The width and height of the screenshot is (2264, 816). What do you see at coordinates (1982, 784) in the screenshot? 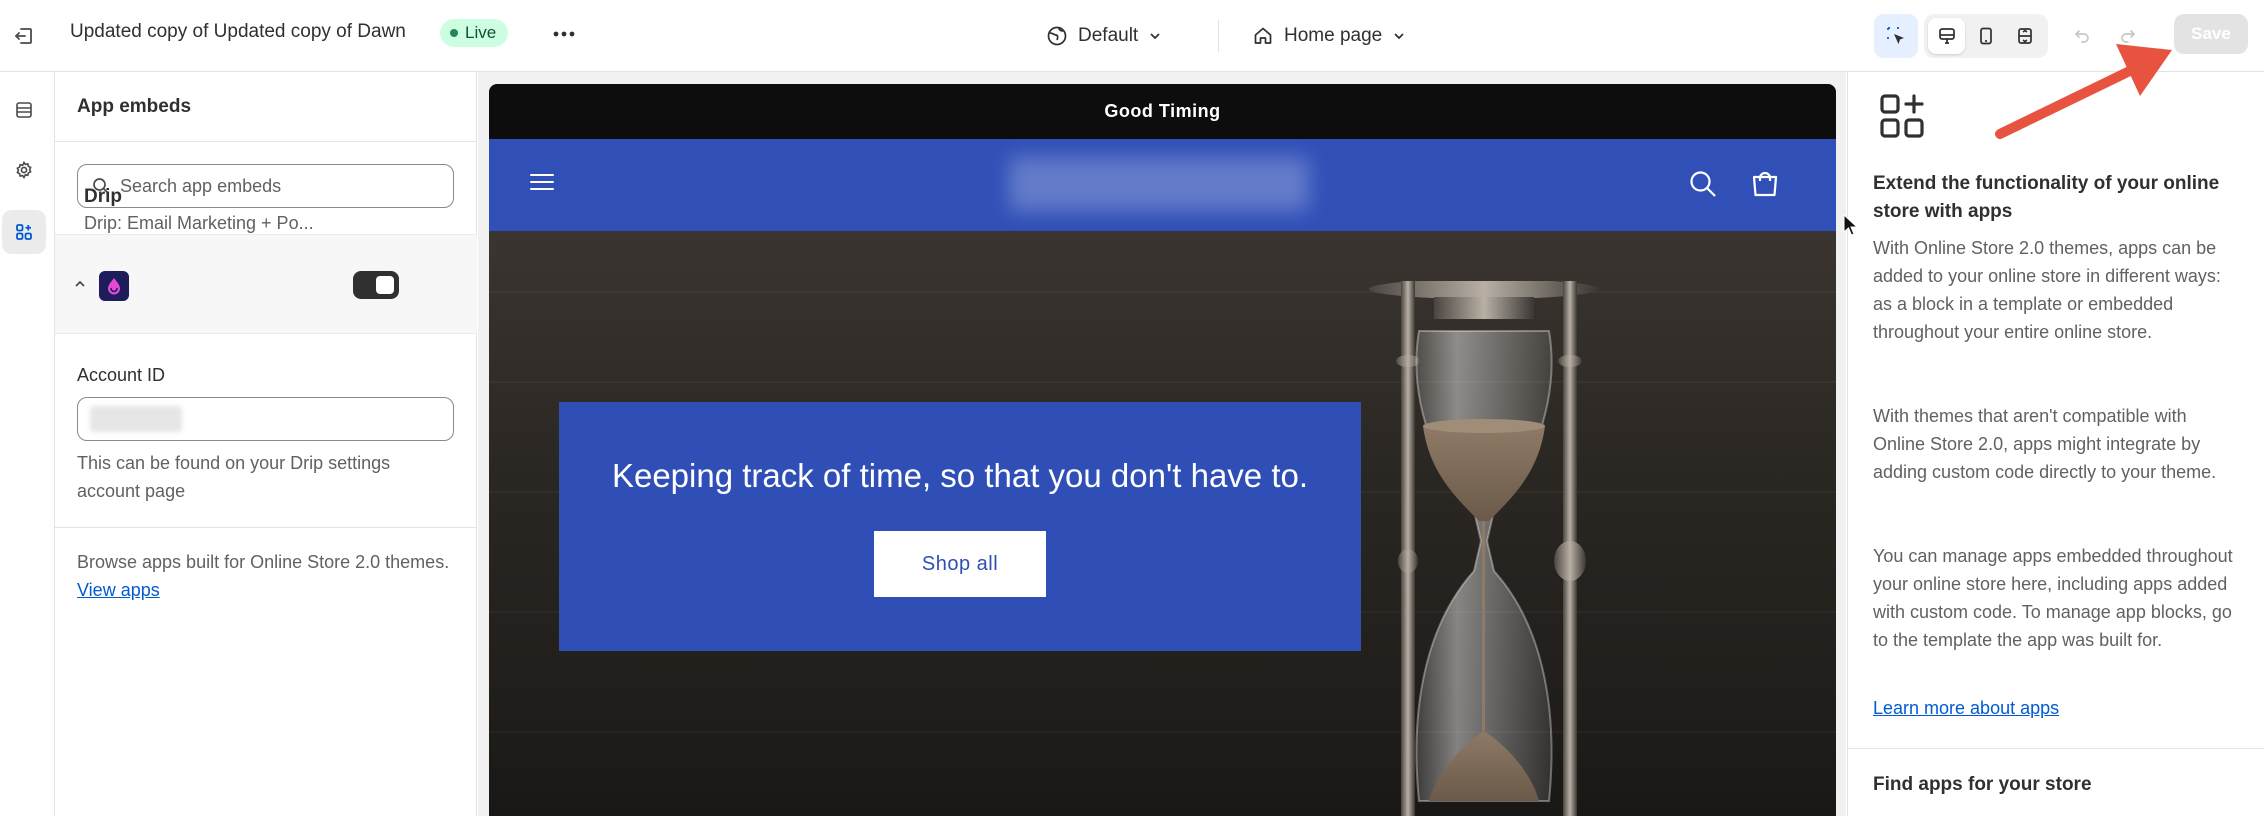
I see `find-apps-heading: Find apps for your store` at bounding box center [1982, 784].